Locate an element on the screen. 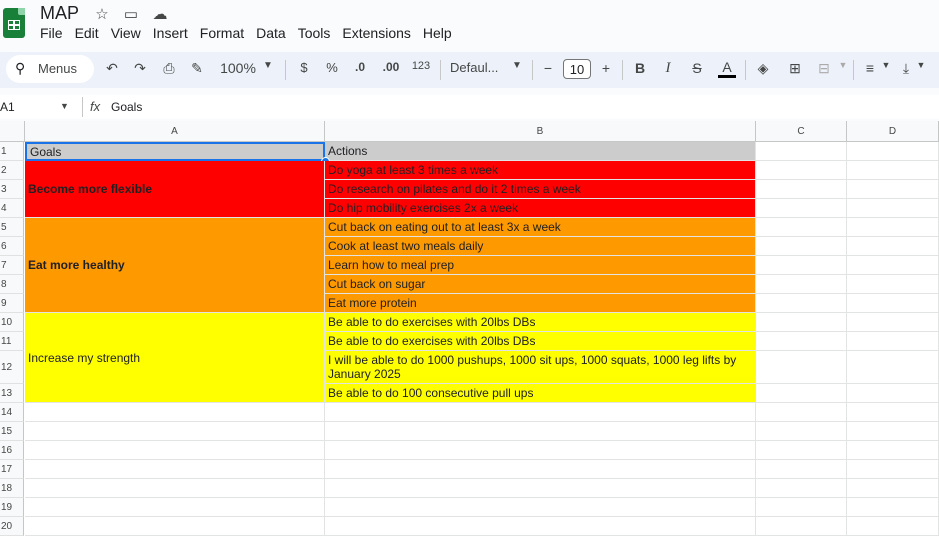 This screenshot has height=540, width=939. menu-edit: Edit is located at coordinates (87, 33).